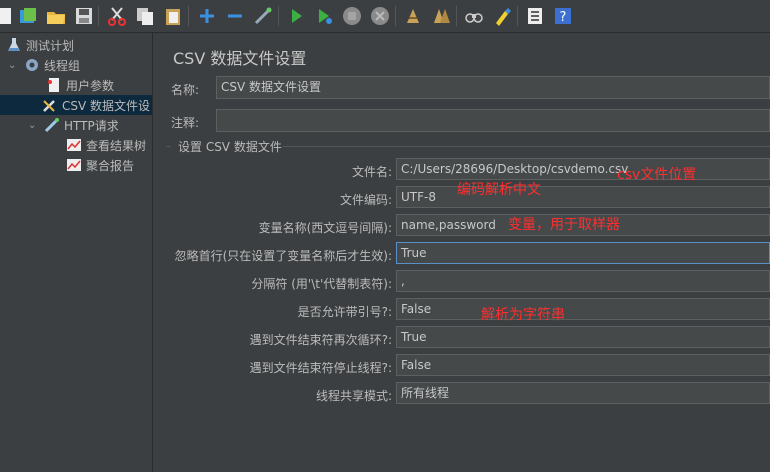 This screenshot has width=770, height=472. Describe the element at coordinates (441, 16) in the screenshot. I see `clear-all-icon` at that location.